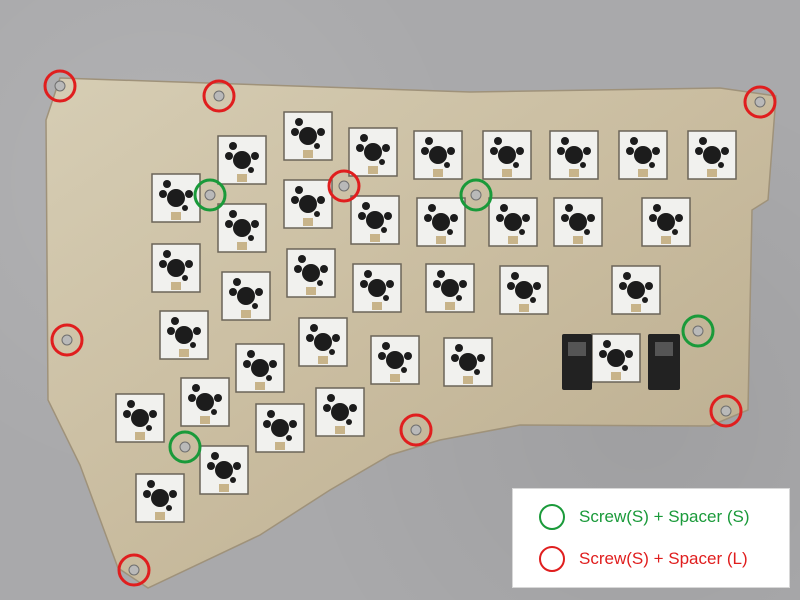 This screenshot has height=600, width=800. Describe the element at coordinates (664, 516) in the screenshot. I see `legend-label-small-spacer: Screw(S) + Spacer (S)` at that location.